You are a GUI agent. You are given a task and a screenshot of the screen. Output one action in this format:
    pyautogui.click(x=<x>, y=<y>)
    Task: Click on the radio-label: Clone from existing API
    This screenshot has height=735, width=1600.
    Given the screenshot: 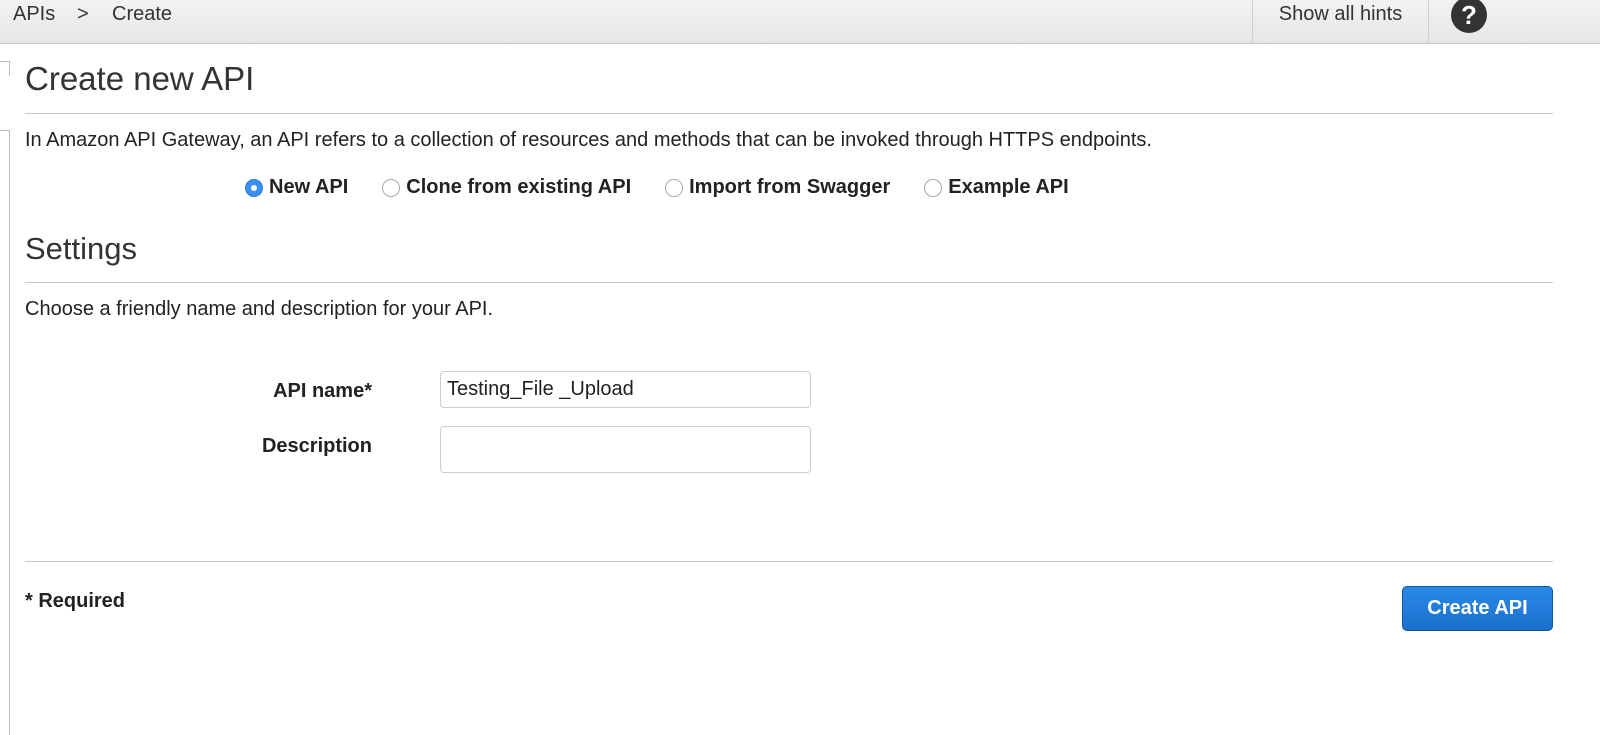 What is the action you would take?
    pyautogui.click(x=519, y=187)
    